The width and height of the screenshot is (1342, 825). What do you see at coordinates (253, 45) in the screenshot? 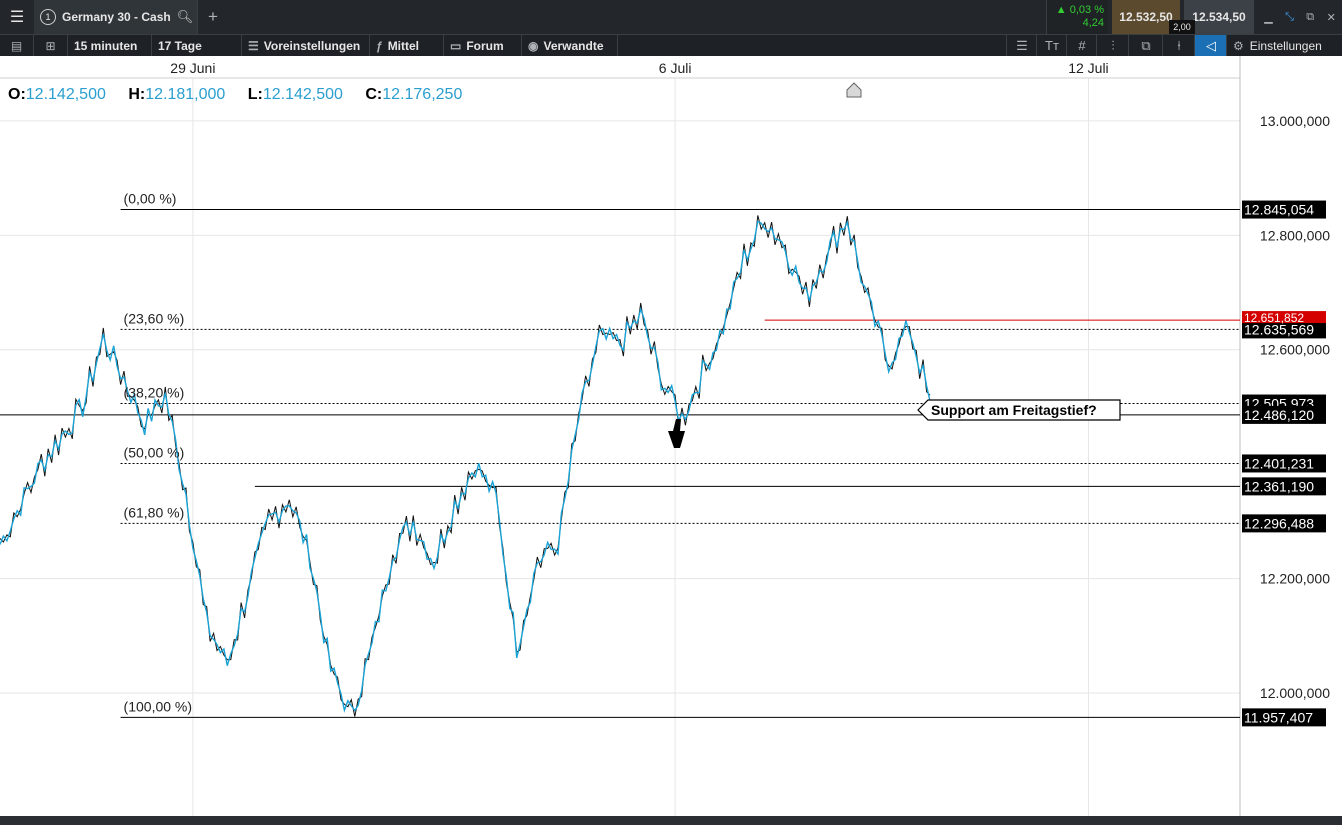
I see `presets-icon: ☰` at bounding box center [253, 45].